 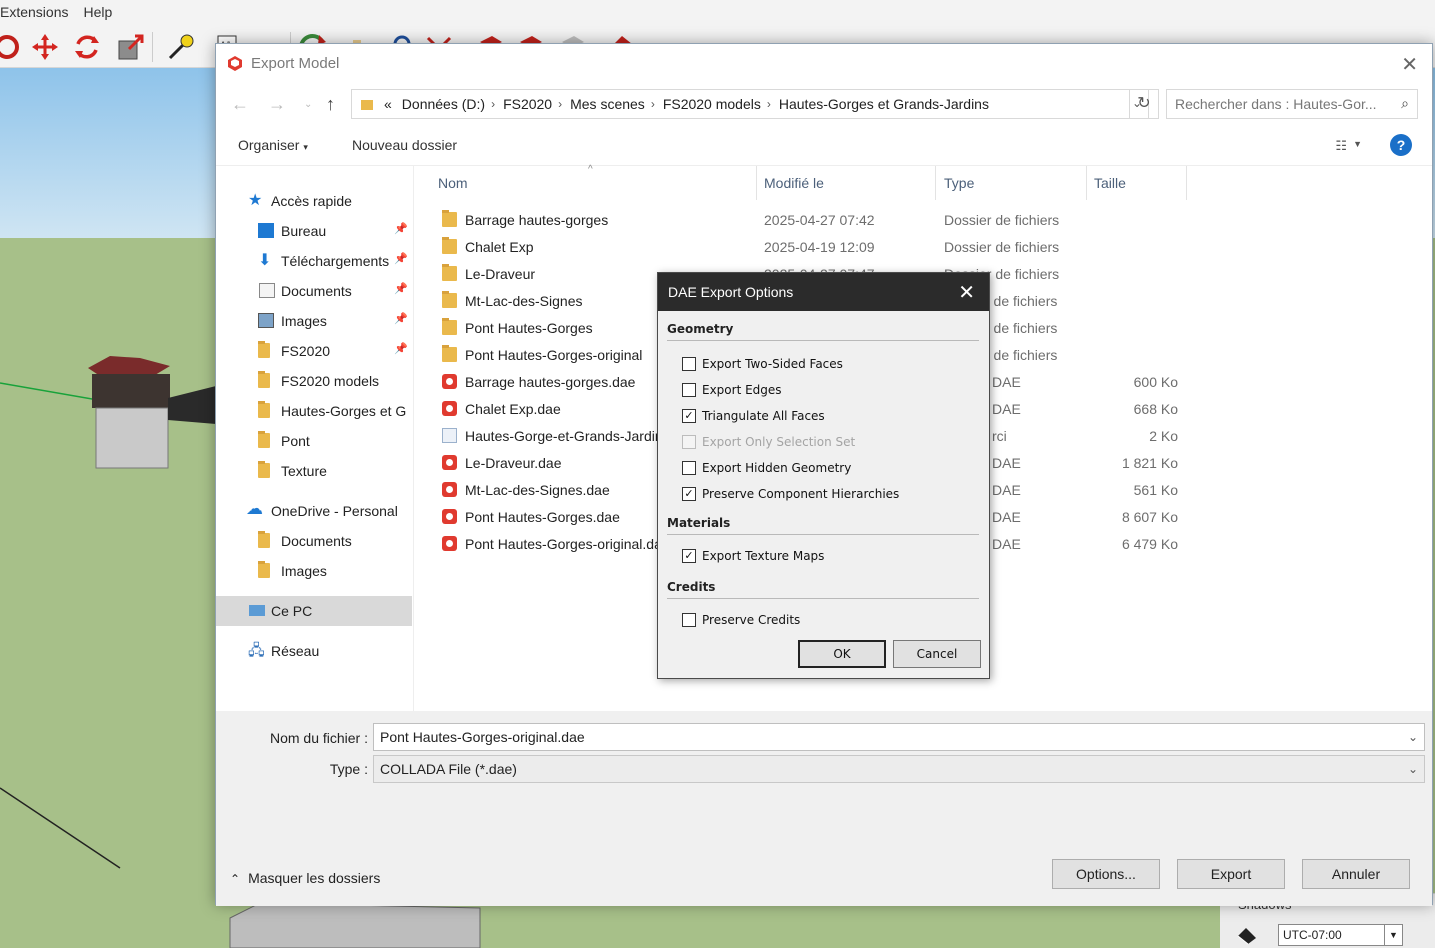 I want to click on breadcrumb-mes-scenes: Mes scenes, so click(x=607, y=104).